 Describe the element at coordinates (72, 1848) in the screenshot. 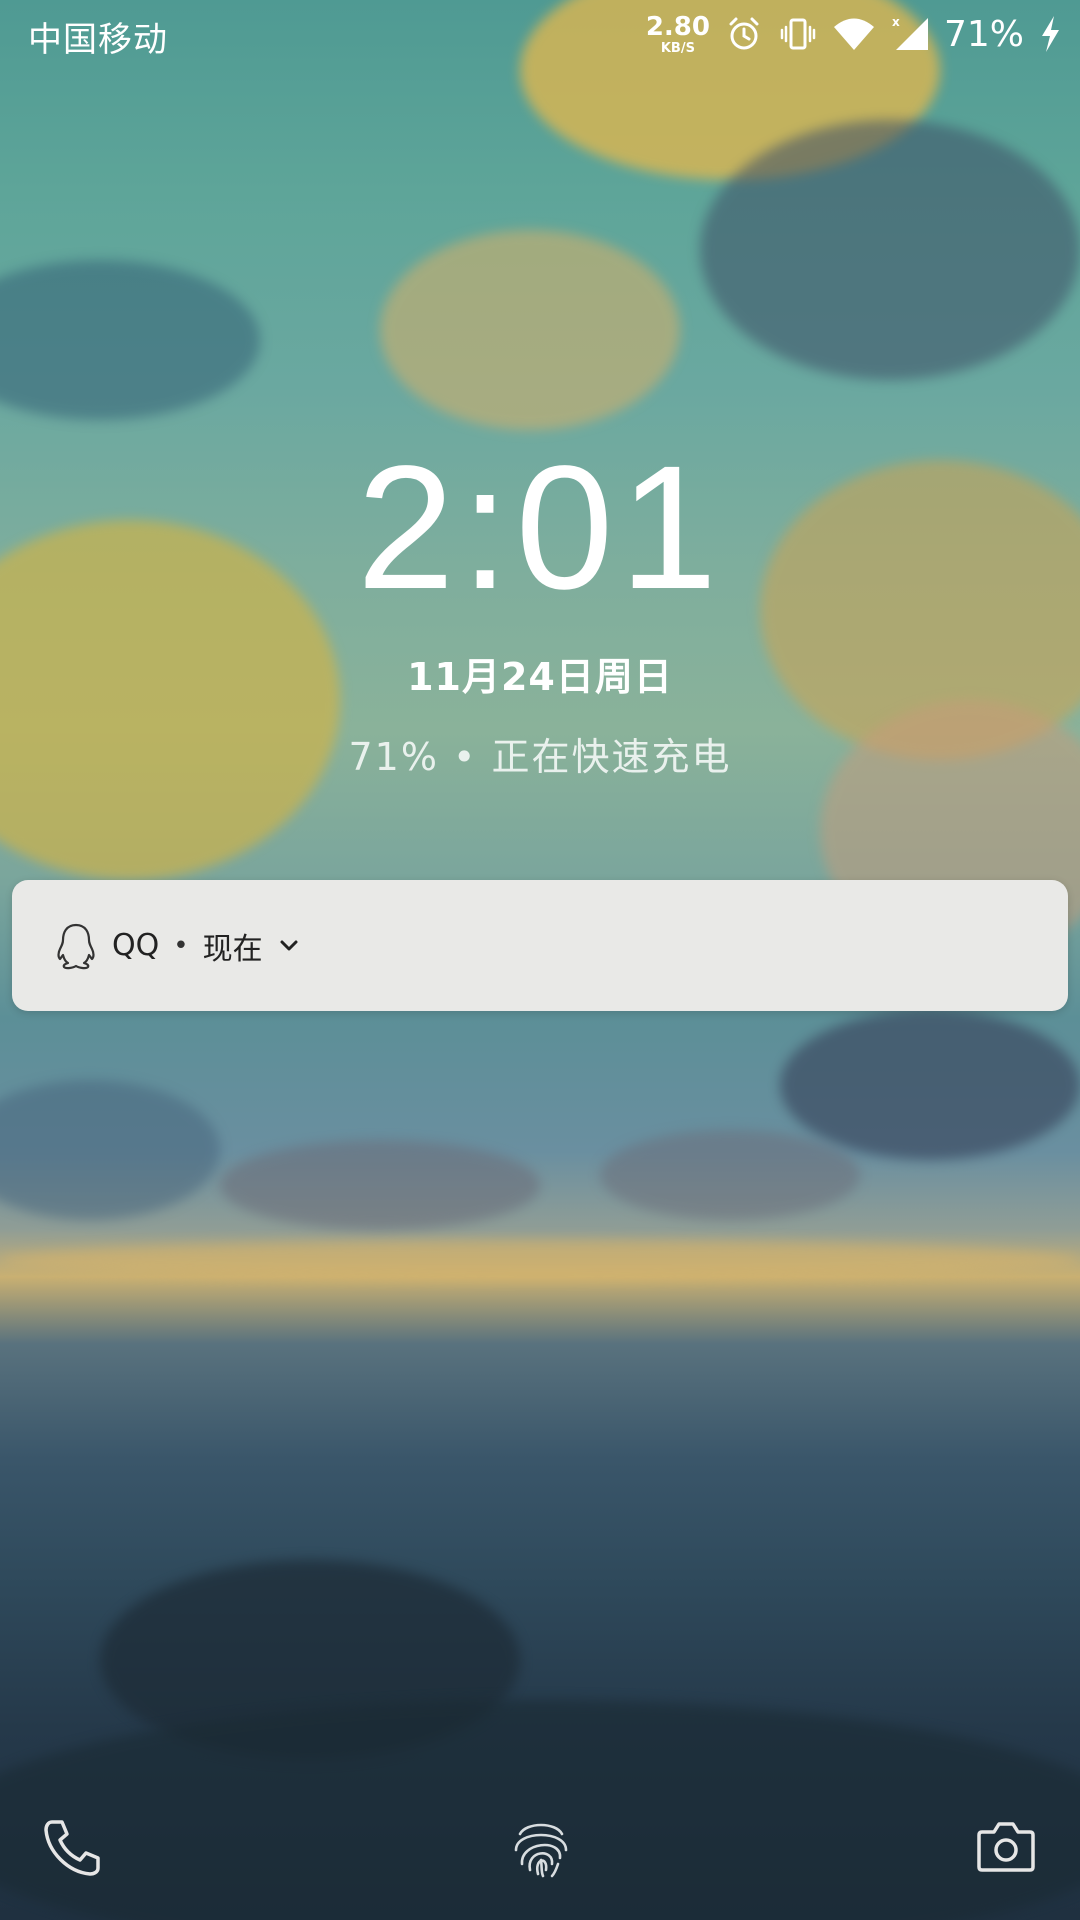

I see `phone-icon` at that location.